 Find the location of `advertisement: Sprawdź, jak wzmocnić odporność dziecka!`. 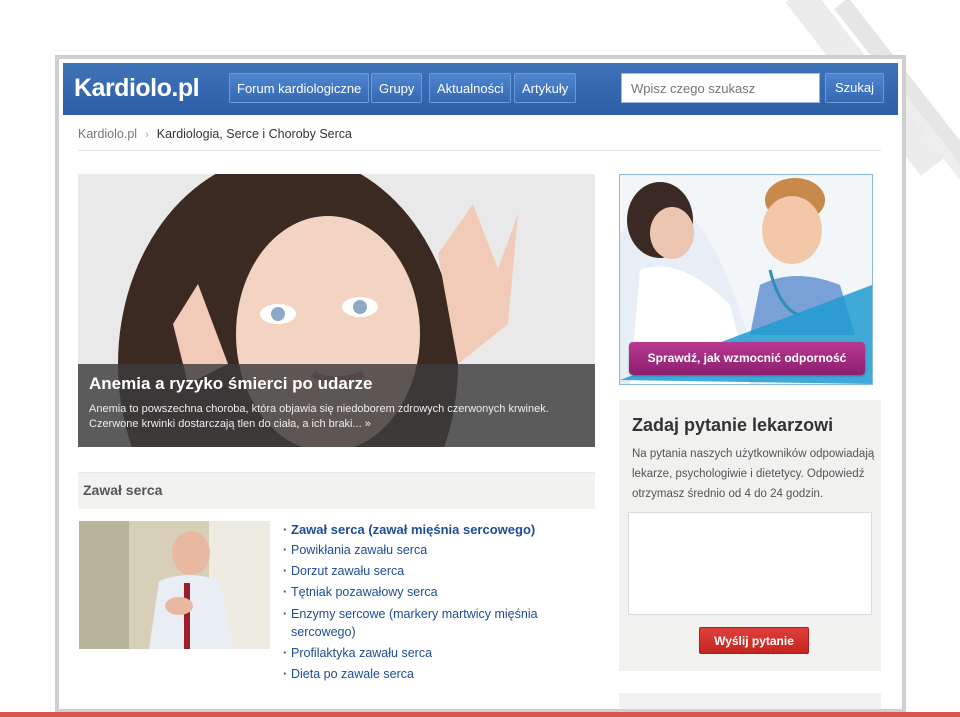

advertisement: Sprawdź, jak wzmocnić odporność dziecka! is located at coordinates (746, 279).